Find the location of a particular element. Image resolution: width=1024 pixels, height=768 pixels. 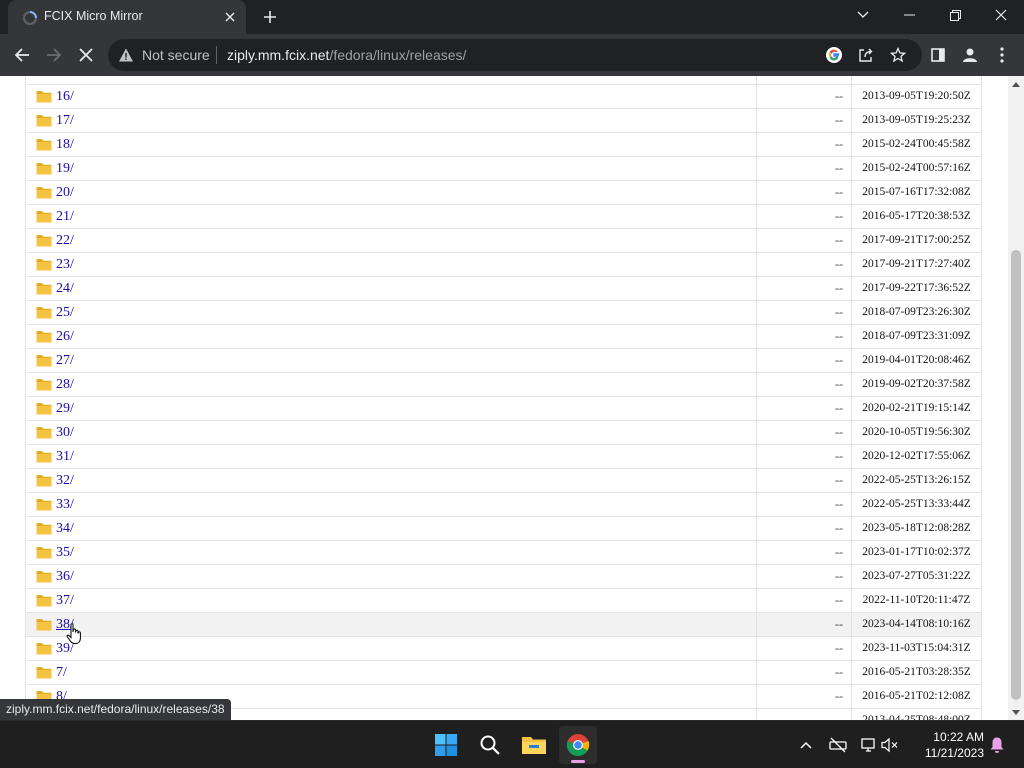

date-cell: 2023-04-14T08:10:16Z is located at coordinates (916, 624).